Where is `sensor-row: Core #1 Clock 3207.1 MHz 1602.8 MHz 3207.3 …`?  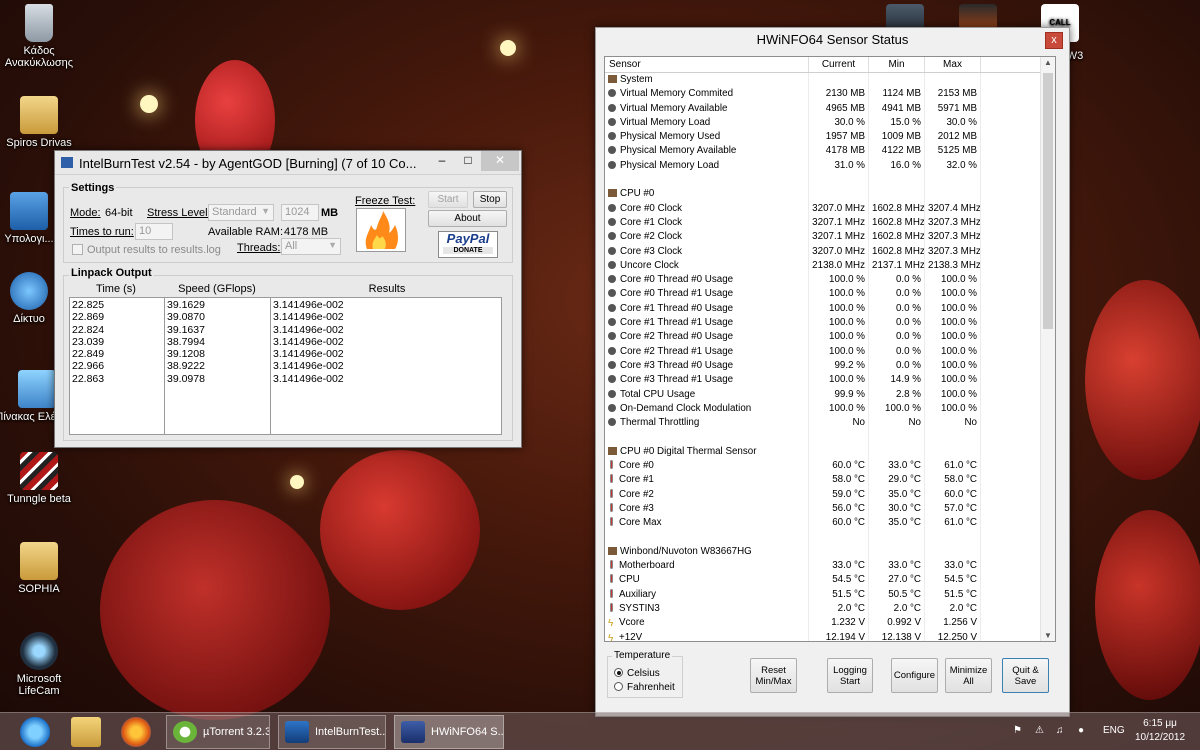
sensor-row: Core #1 Clock 3207.1 MHz 1602.8 MHz 3207.3 … is located at coordinates (830, 223).